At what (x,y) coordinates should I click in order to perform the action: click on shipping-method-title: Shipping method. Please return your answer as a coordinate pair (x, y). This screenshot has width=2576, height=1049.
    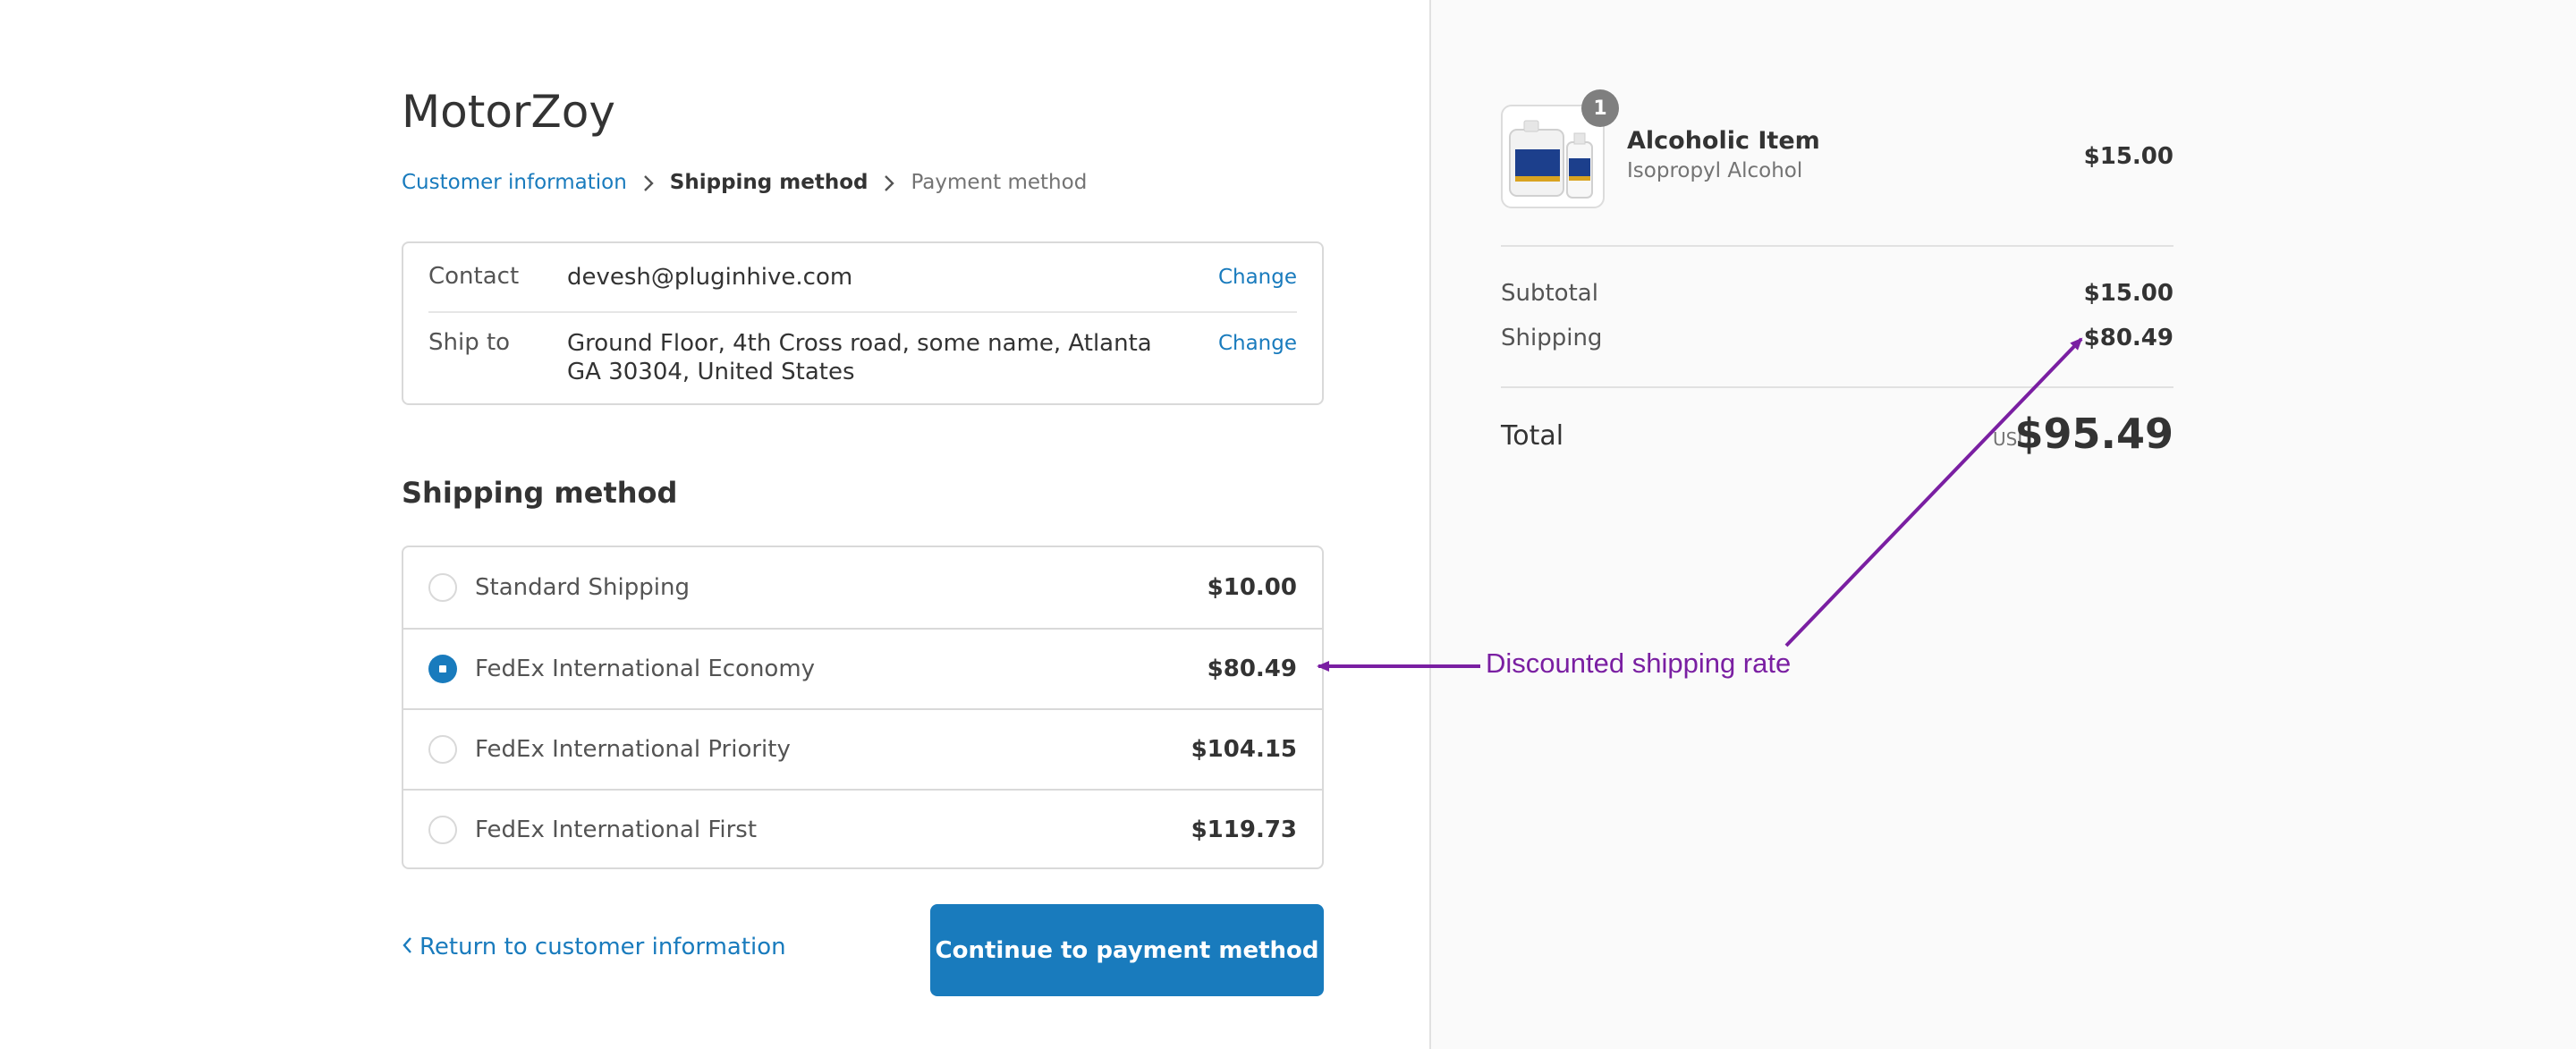
    Looking at the image, I should click on (540, 493).